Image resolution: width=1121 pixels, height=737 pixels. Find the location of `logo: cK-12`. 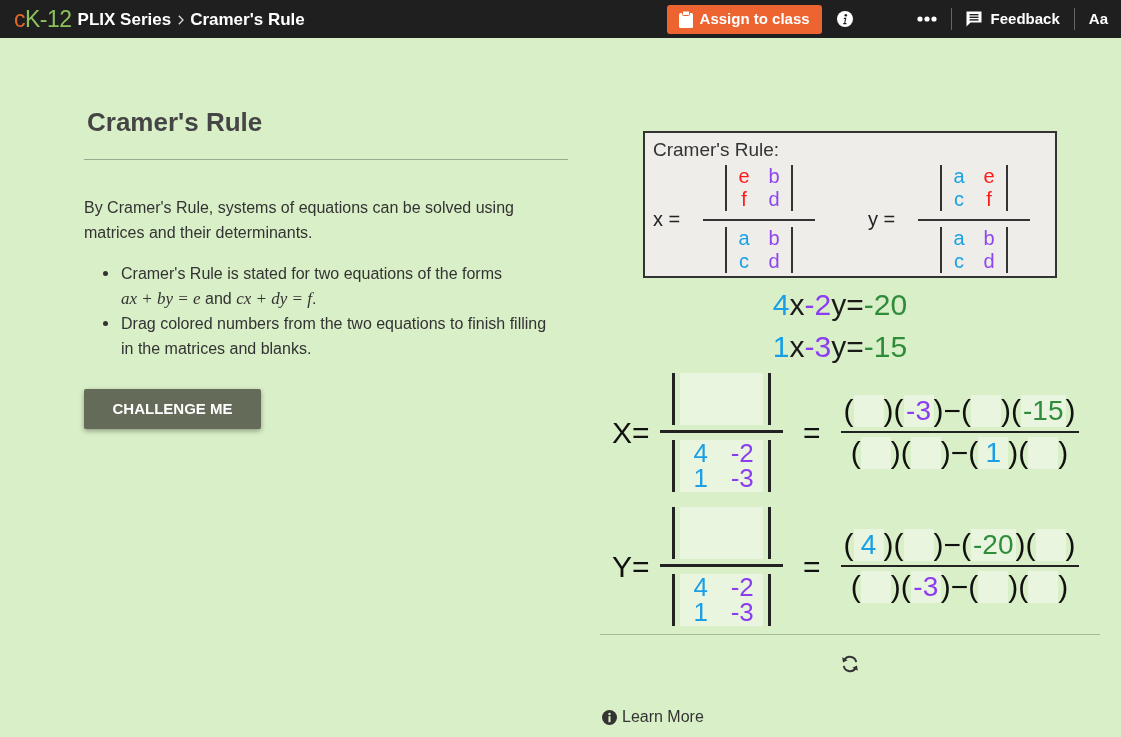

logo: cK-12 is located at coordinates (43, 19).